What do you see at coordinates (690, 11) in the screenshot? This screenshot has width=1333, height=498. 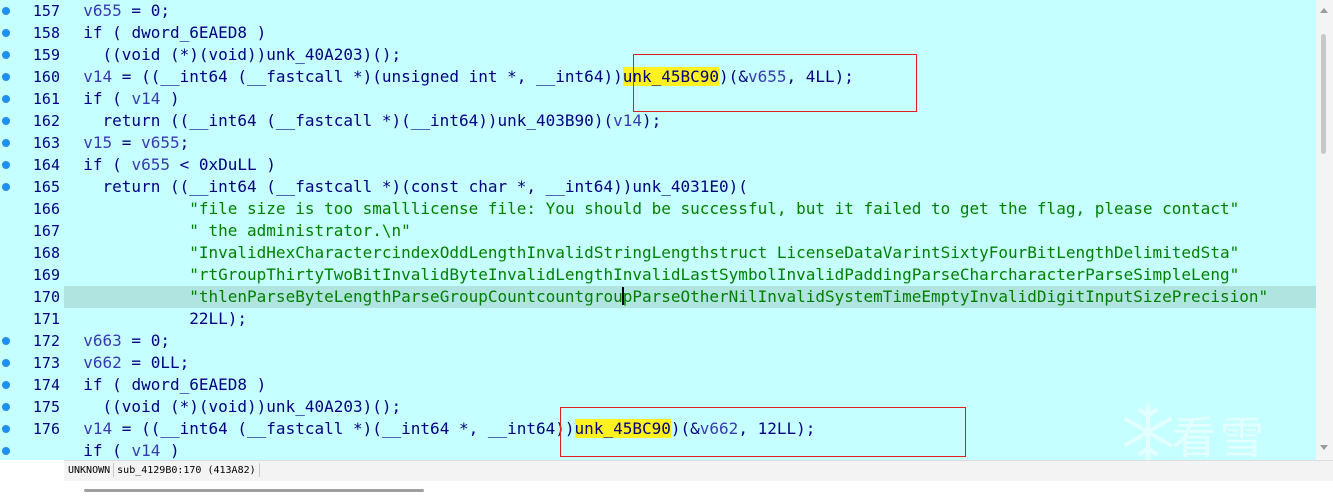 I see `code-line: v655 = 0;` at bounding box center [690, 11].